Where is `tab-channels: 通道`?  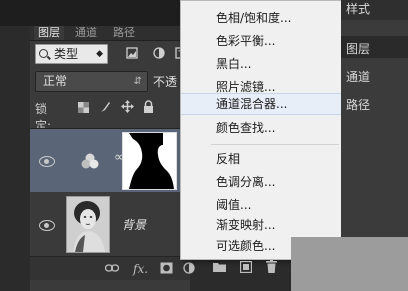 tab-channels: 通道 is located at coordinates (86, 33).